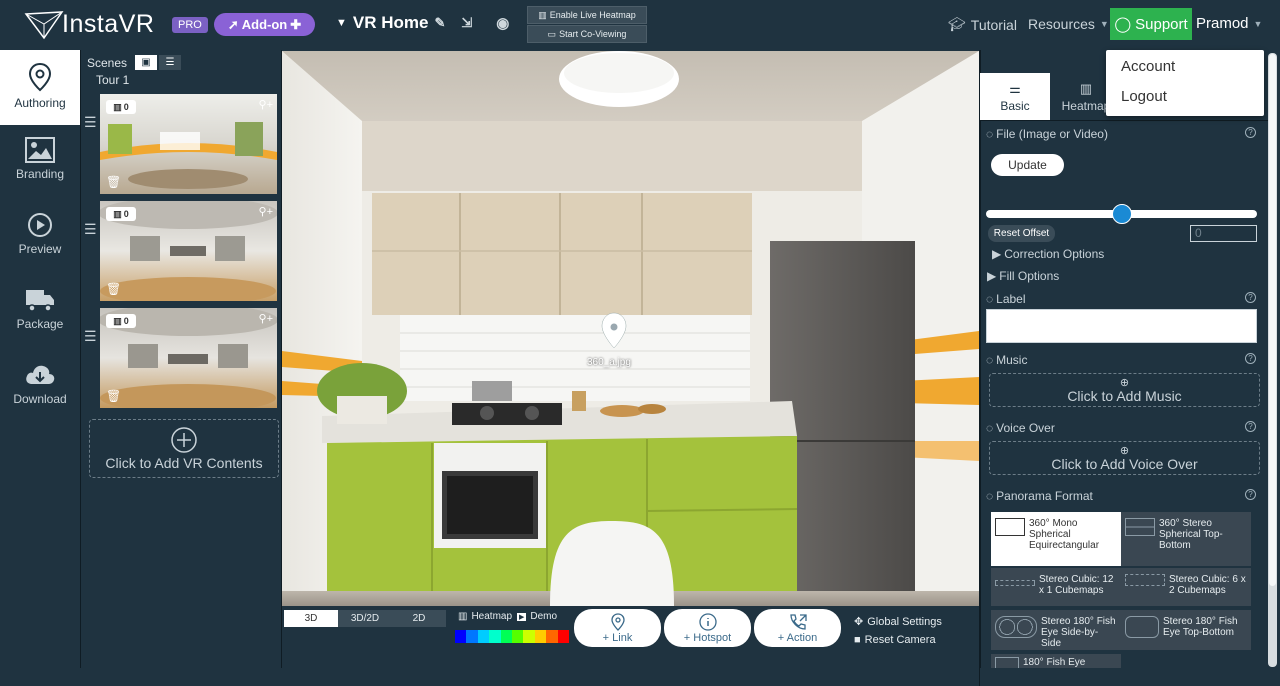 The height and width of the screenshot is (686, 1280). Describe the element at coordinates (1015, 96) in the screenshot. I see `tab-basic: ⚌ Basic` at that location.